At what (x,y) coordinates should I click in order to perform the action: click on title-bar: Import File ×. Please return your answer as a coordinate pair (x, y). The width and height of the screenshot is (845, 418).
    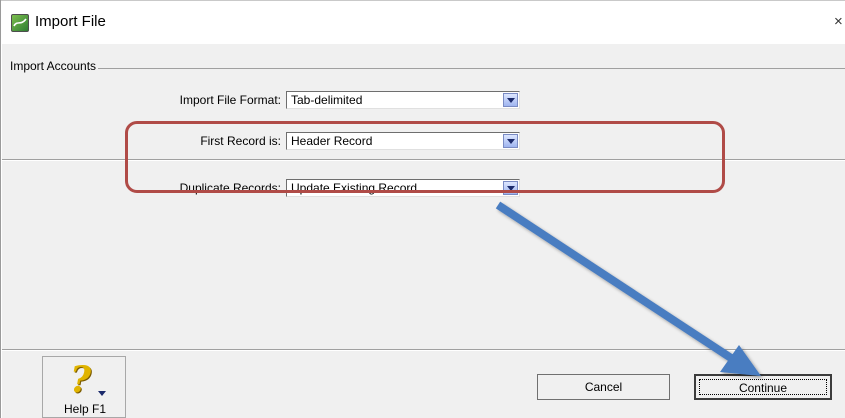
    Looking at the image, I should click on (423, 22).